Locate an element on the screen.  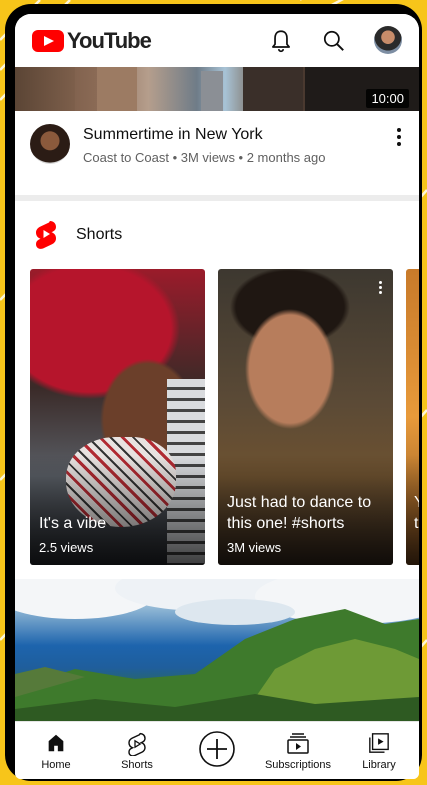
short-title-line: t is located at coordinates (416, 523).